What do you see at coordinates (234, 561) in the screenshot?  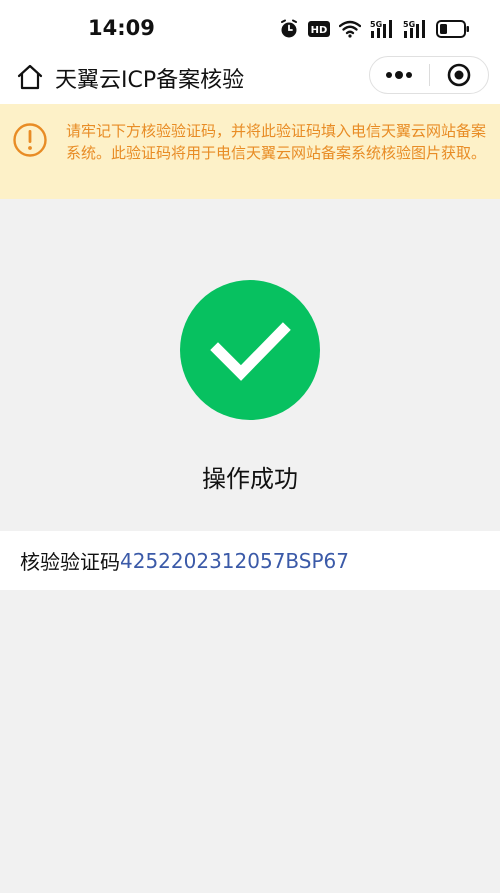 I see `verification-code-value: 4252202312057BSP67` at bounding box center [234, 561].